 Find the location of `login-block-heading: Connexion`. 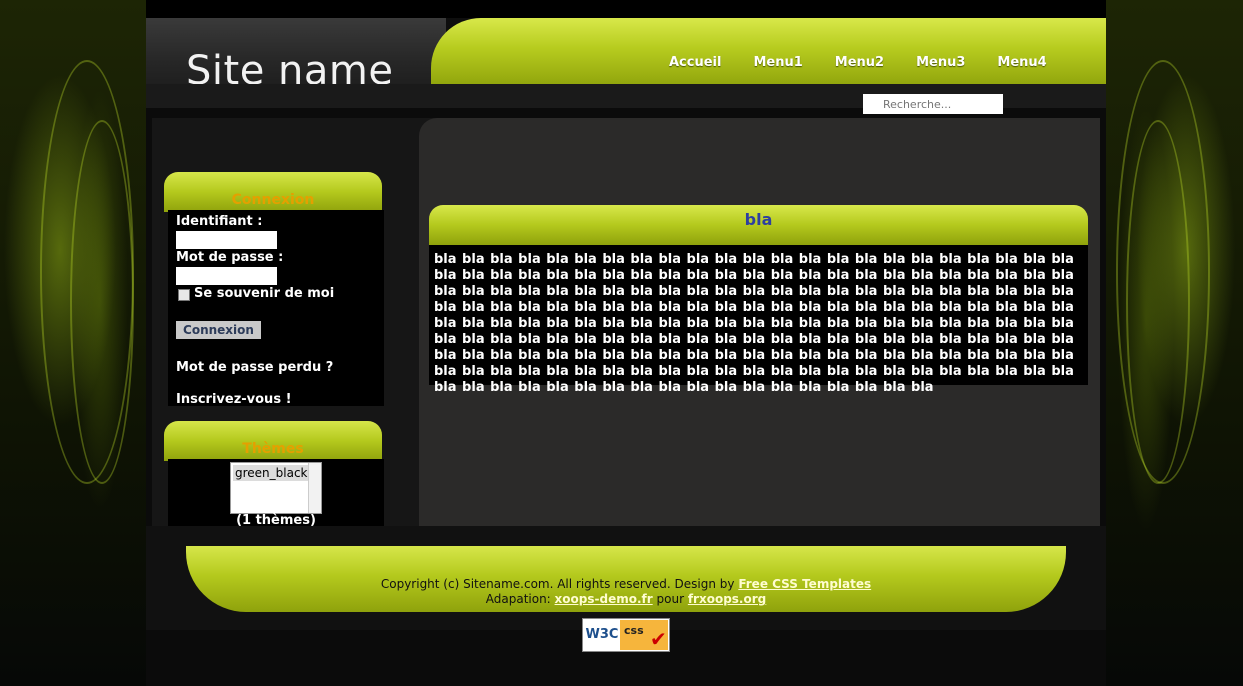

login-block-heading: Connexion is located at coordinates (273, 200).